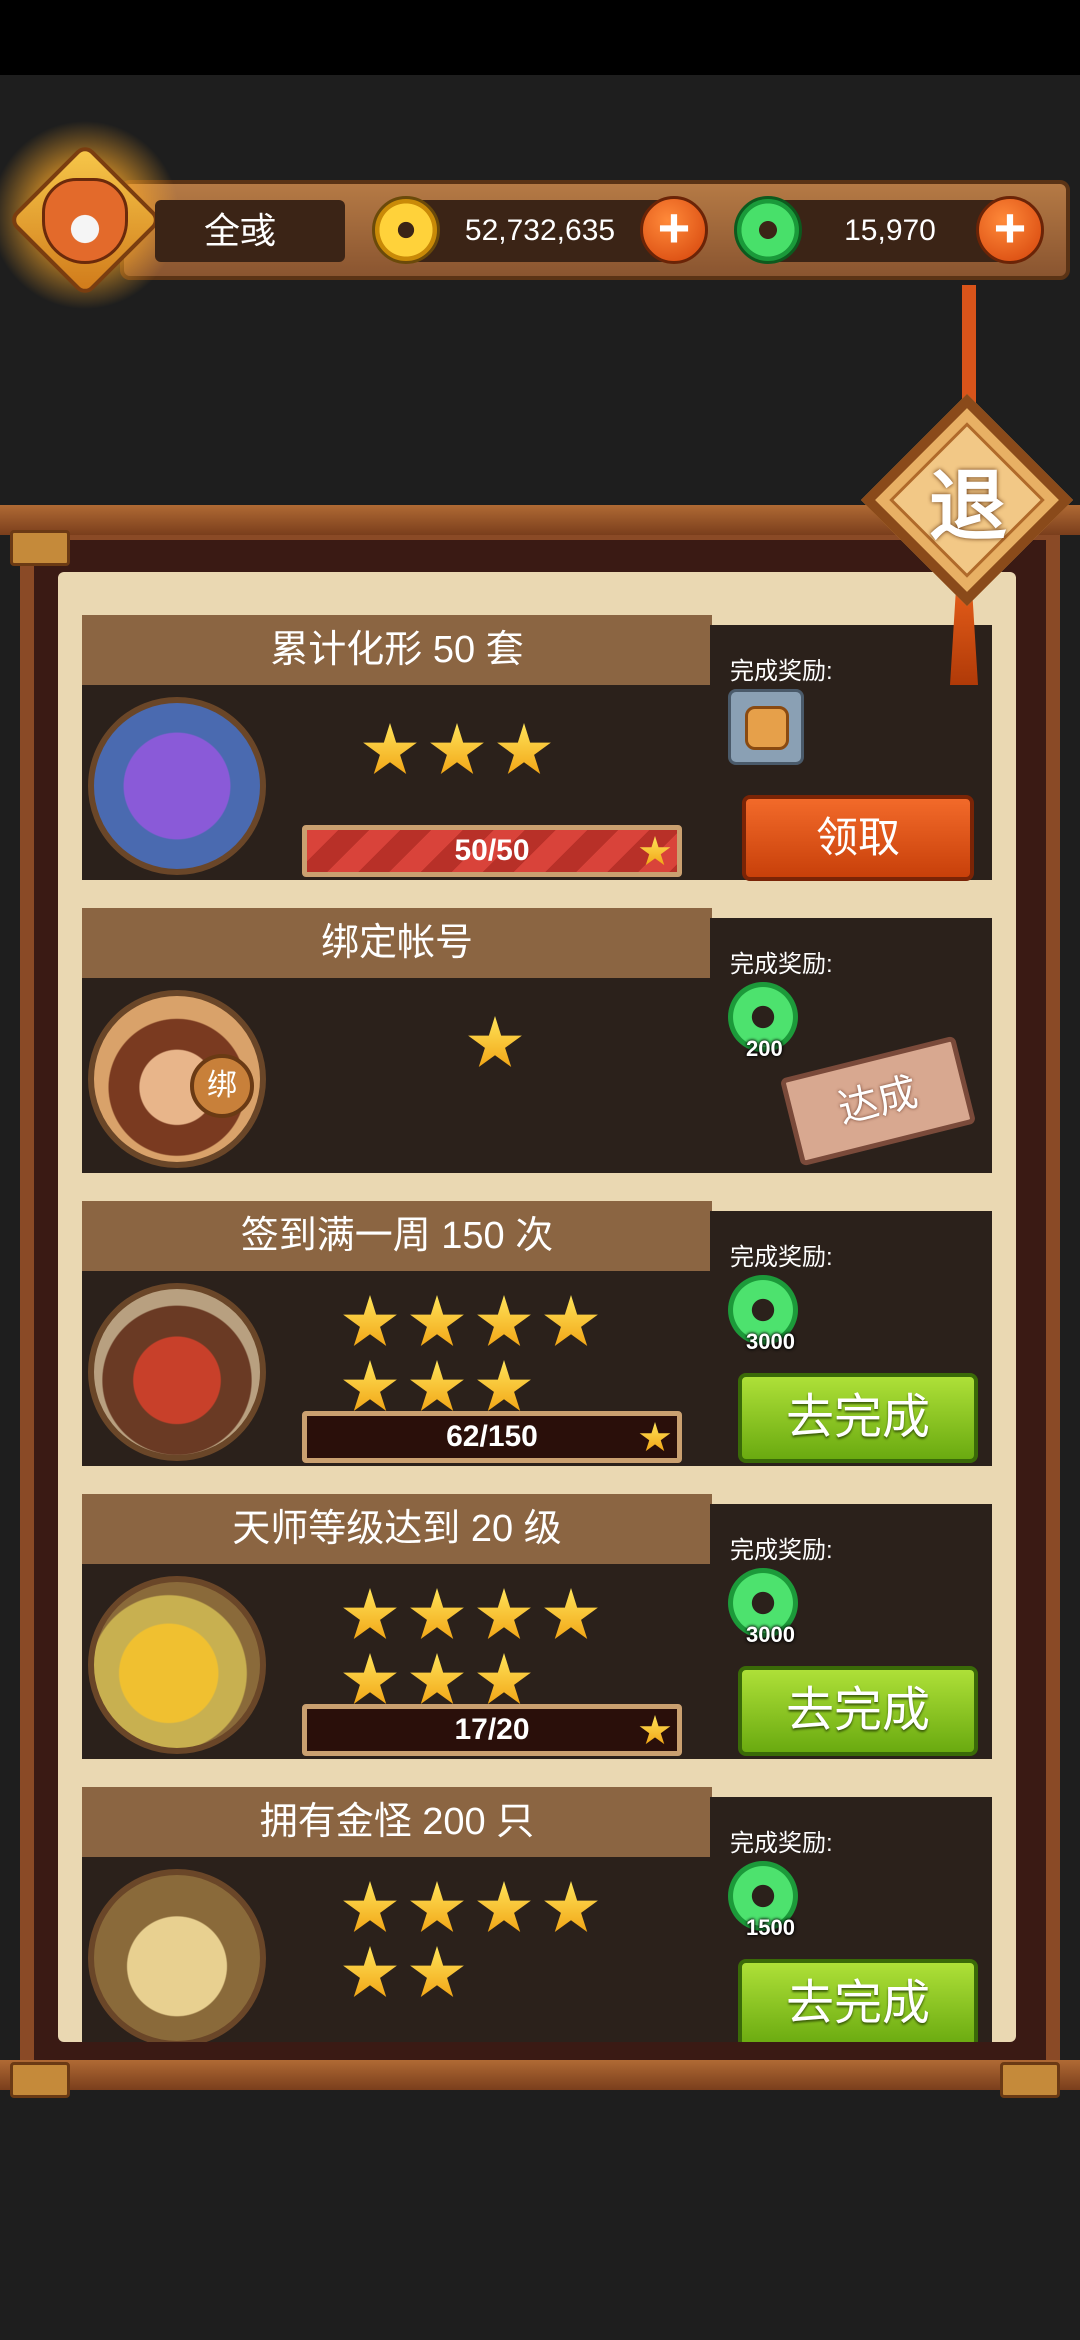 This screenshot has width=1080, height=2340. I want to click on progress-text: 50/50, so click(492, 850).